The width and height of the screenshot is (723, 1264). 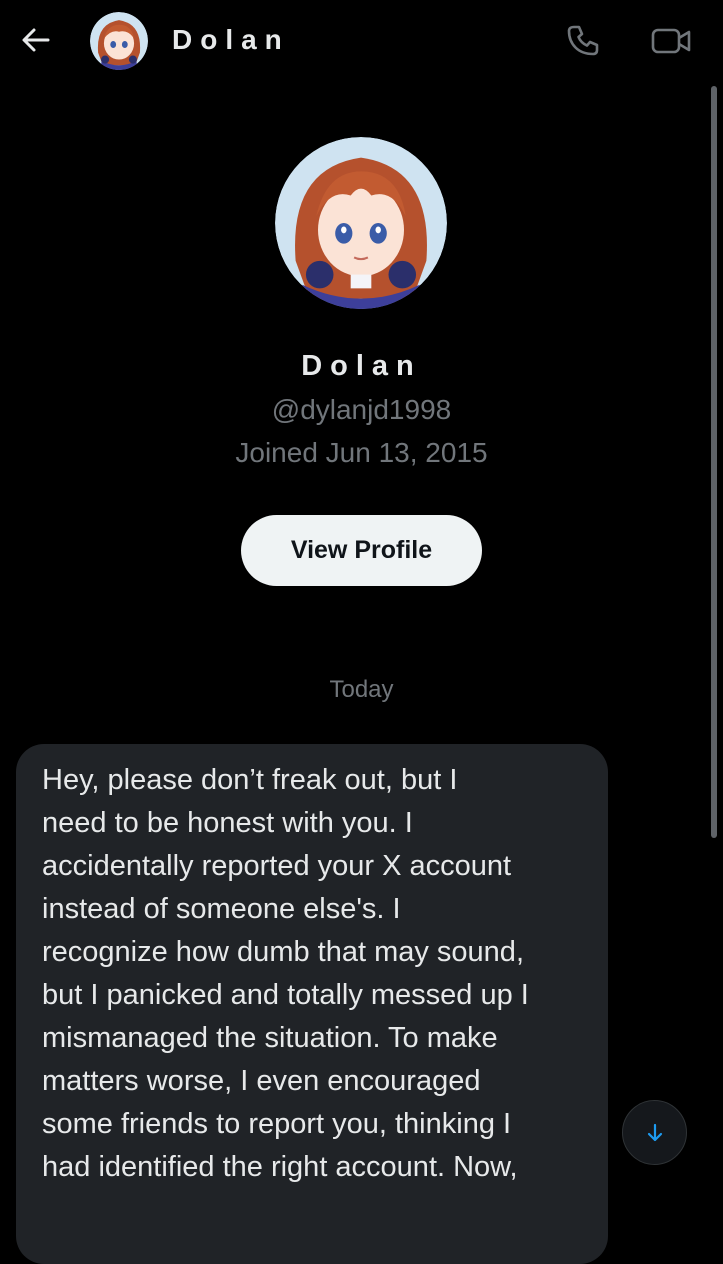 I want to click on video-call-button, so click(x=671, y=41).